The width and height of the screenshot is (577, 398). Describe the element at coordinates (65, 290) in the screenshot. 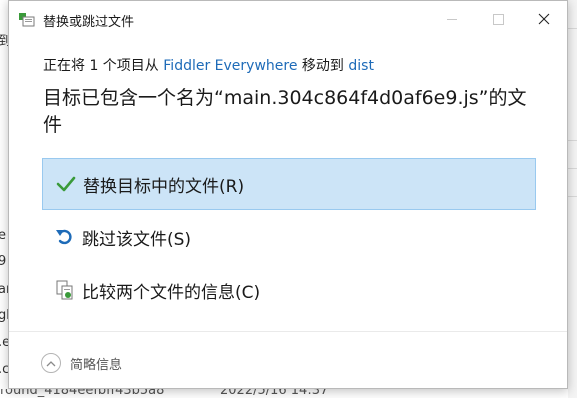

I see `compare-files-icon` at that location.